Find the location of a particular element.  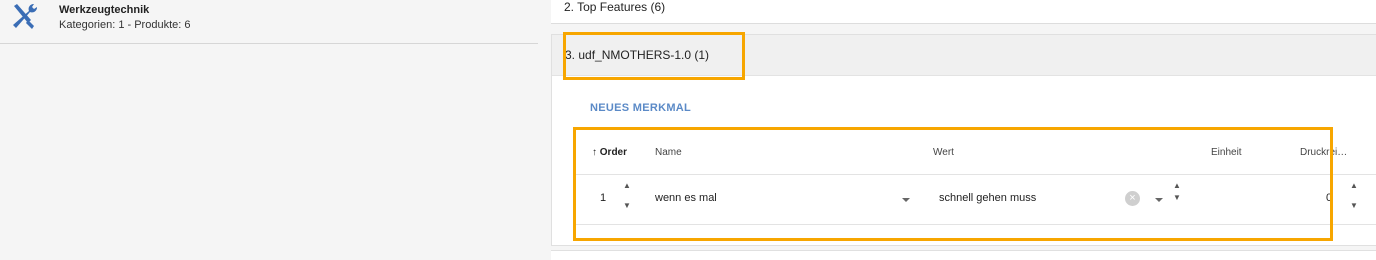

print-up-icon: ▲ is located at coordinates (1354, 186).